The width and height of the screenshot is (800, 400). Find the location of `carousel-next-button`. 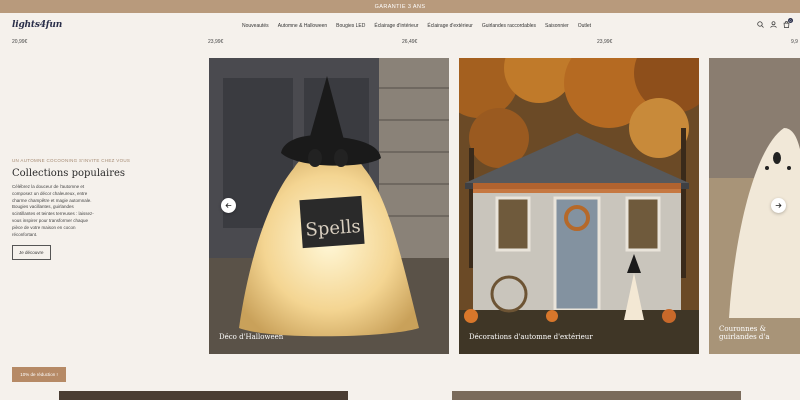

carousel-next-button is located at coordinates (778, 205).